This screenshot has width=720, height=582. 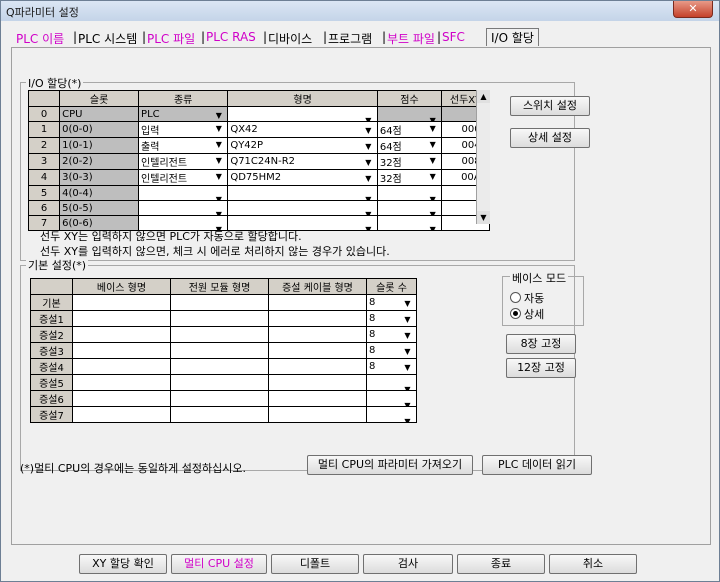 I want to click on io-table-scrollbar: ▲ ▼, so click(x=483, y=157).